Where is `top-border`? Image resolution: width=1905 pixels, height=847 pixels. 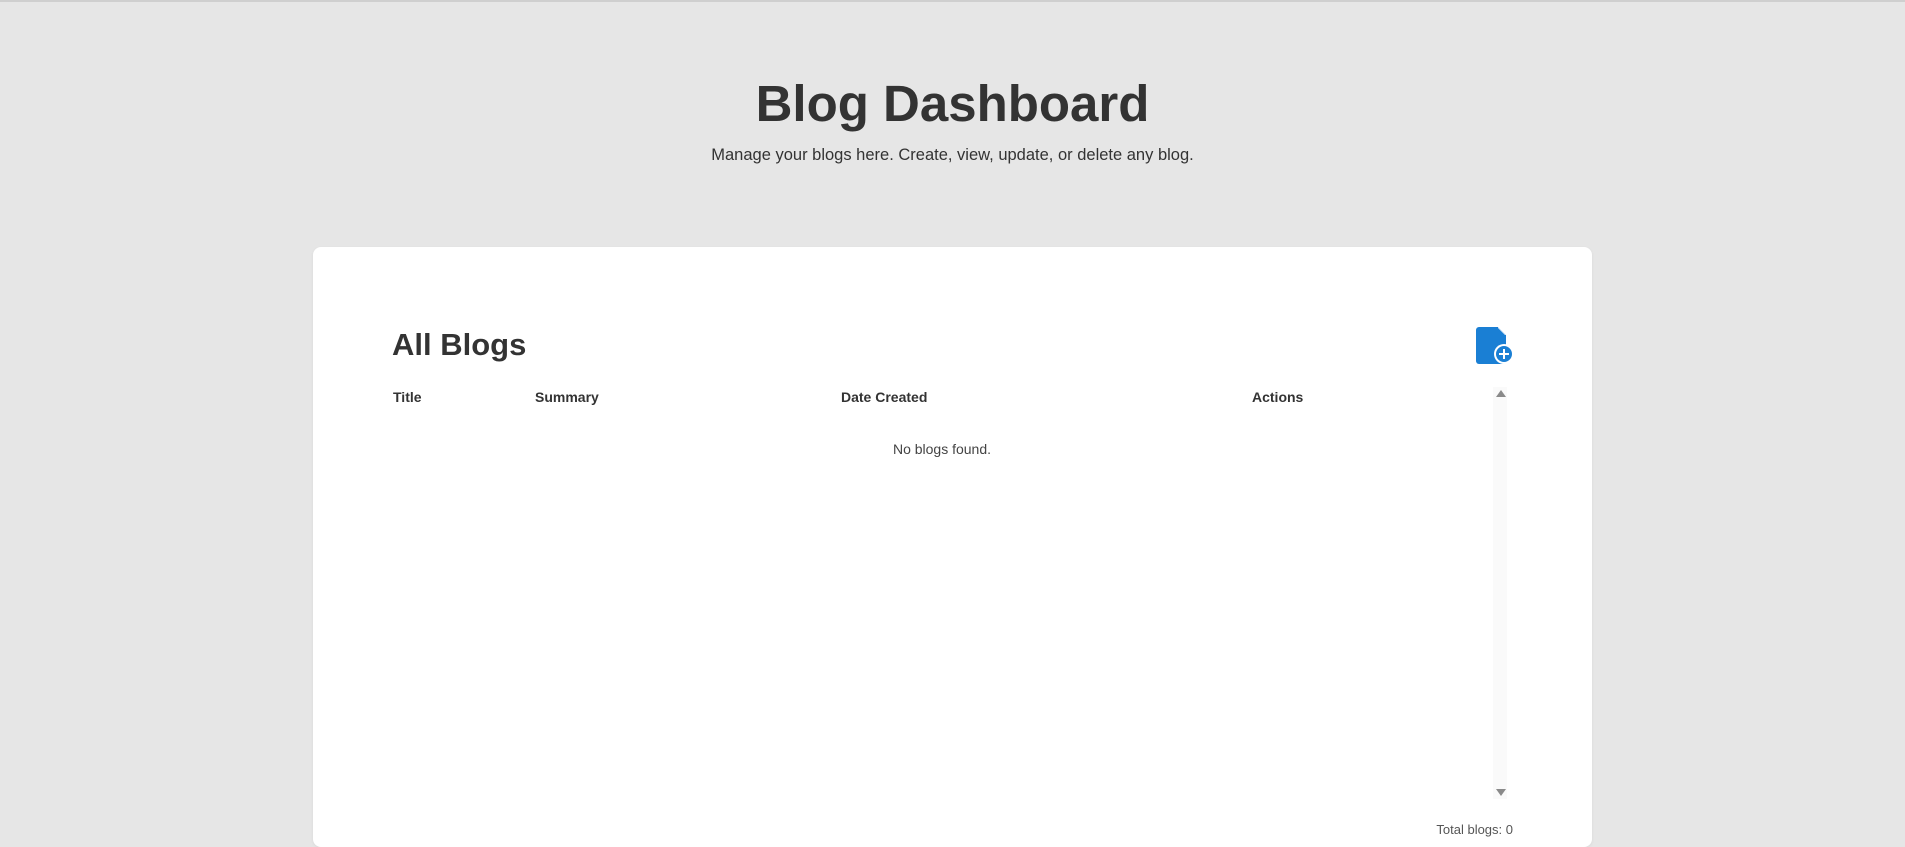 top-border is located at coordinates (952, 1).